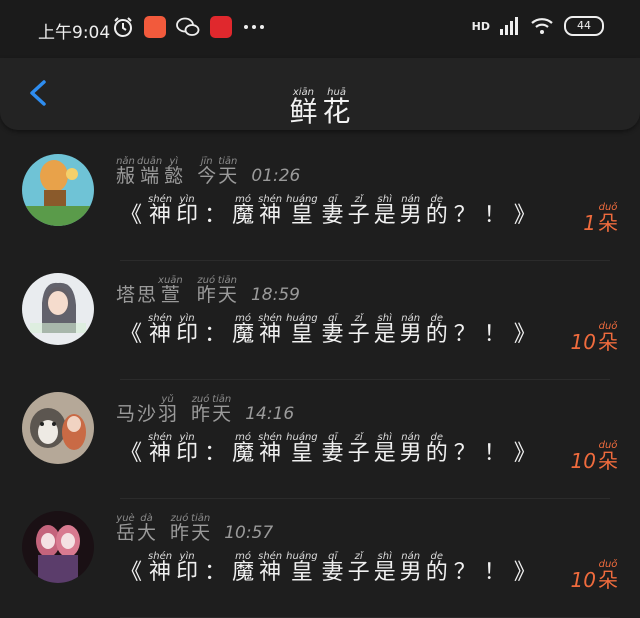 The height and width of the screenshot is (618, 640). I want to click on status-time: 上午9:04, so click(74, 33).